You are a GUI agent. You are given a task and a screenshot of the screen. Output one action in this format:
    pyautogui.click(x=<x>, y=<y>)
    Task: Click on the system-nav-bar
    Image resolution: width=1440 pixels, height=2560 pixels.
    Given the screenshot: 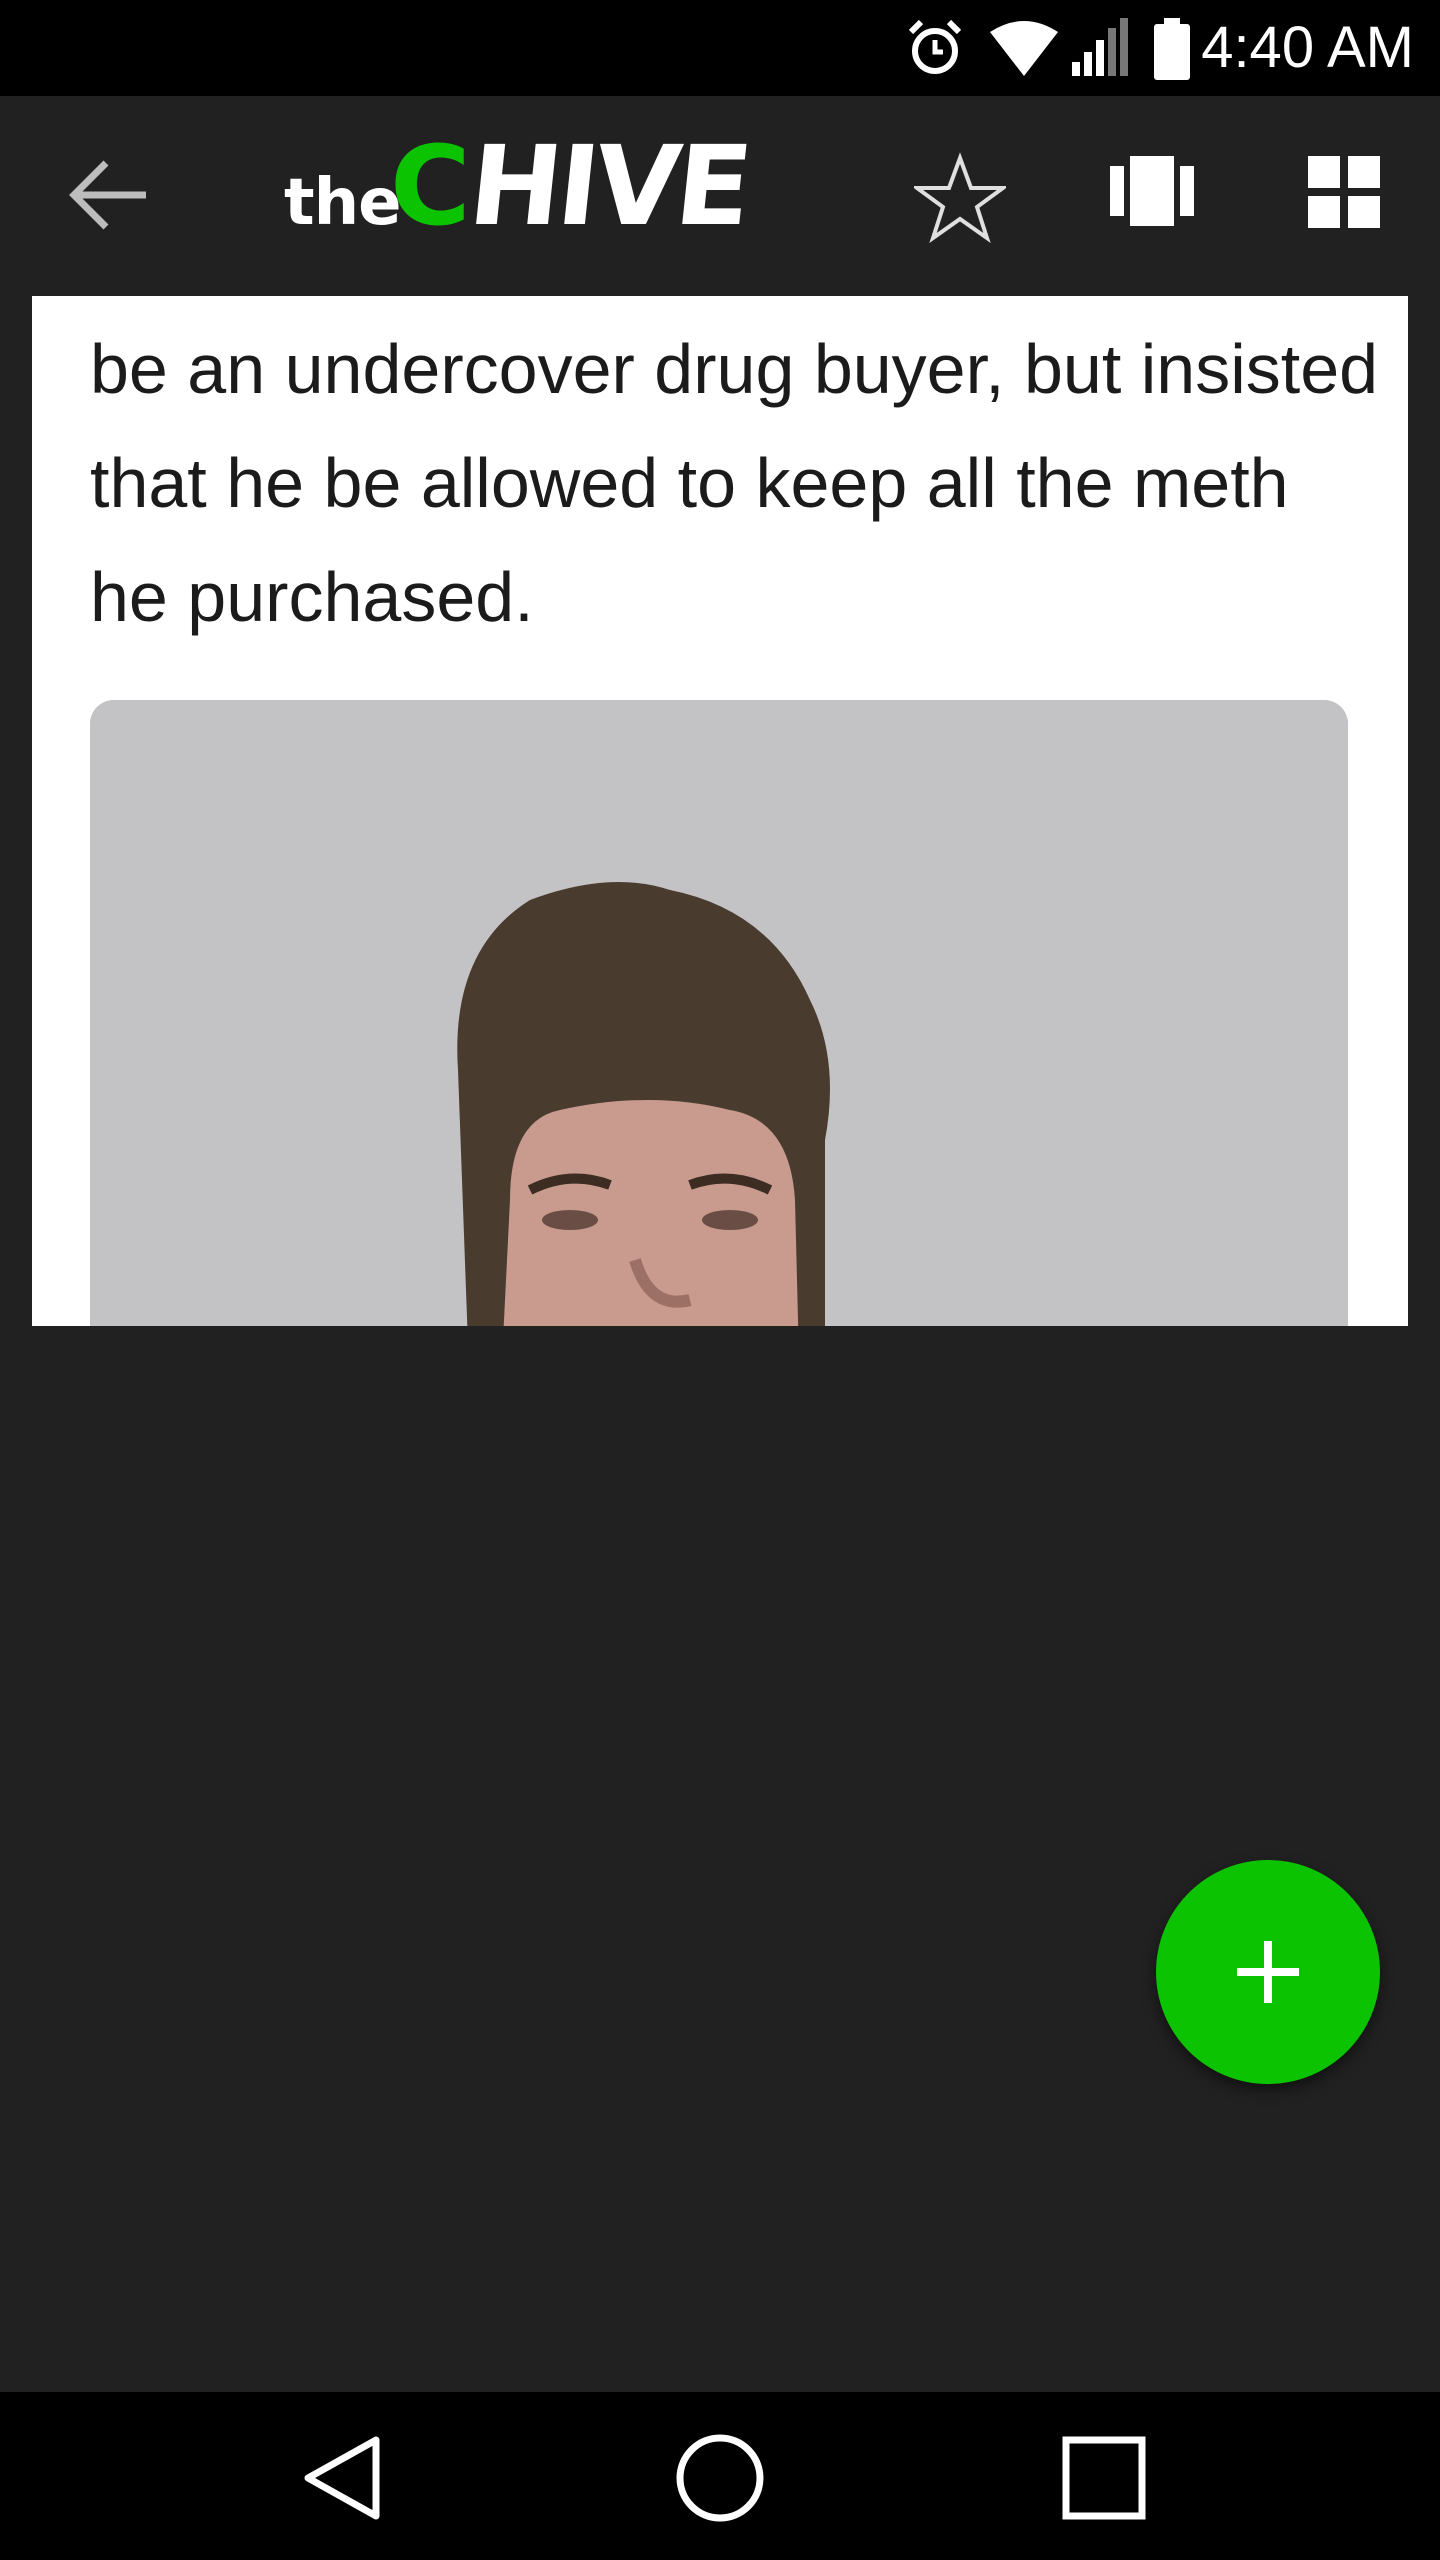 What is the action you would take?
    pyautogui.click(x=720, y=2476)
    